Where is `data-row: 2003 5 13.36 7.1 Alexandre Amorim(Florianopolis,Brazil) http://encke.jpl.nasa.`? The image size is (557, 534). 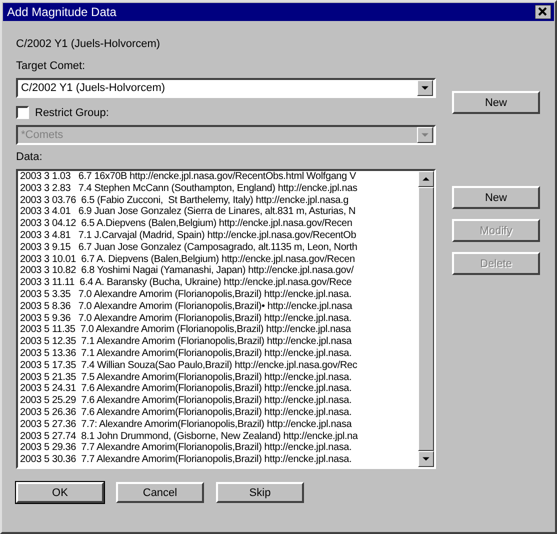
data-row: 2003 5 13.36 7.1 Alexandre Amorim(Florianopolis,Brazil) http://encke.jpl.nasa. is located at coordinates (219, 354).